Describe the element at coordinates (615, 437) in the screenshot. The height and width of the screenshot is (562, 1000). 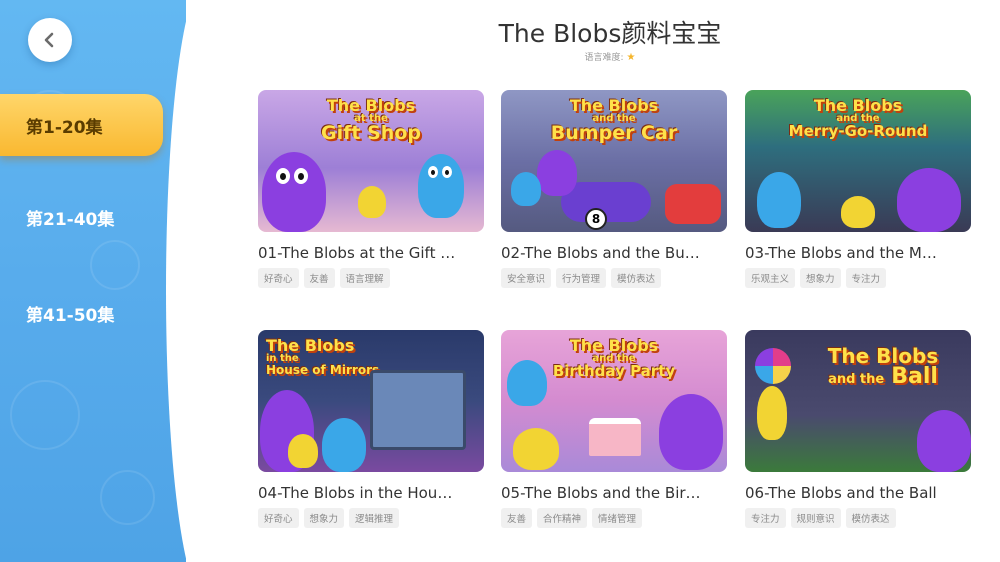
I see `birthday-cake` at that location.